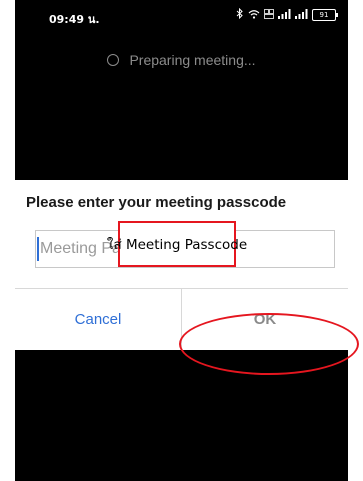 The height and width of the screenshot is (481, 363). What do you see at coordinates (269, 344) in the screenshot?
I see `annotation-ok-highlight` at bounding box center [269, 344].